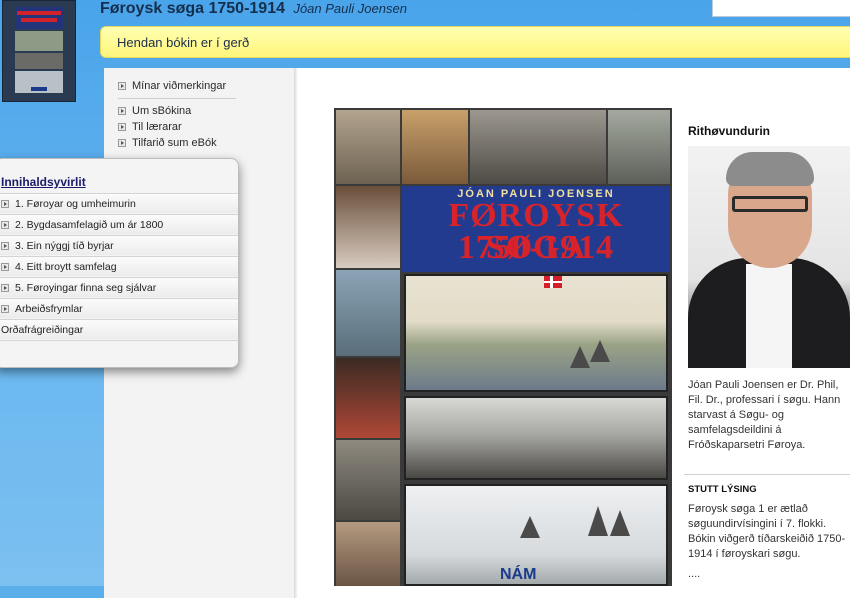 Image resolution: width=850 pixels, height=598 pixels. What do you see at coordinates (781, 8) in the screenshot?
I see `search-input` at bounding box center [781, 8].